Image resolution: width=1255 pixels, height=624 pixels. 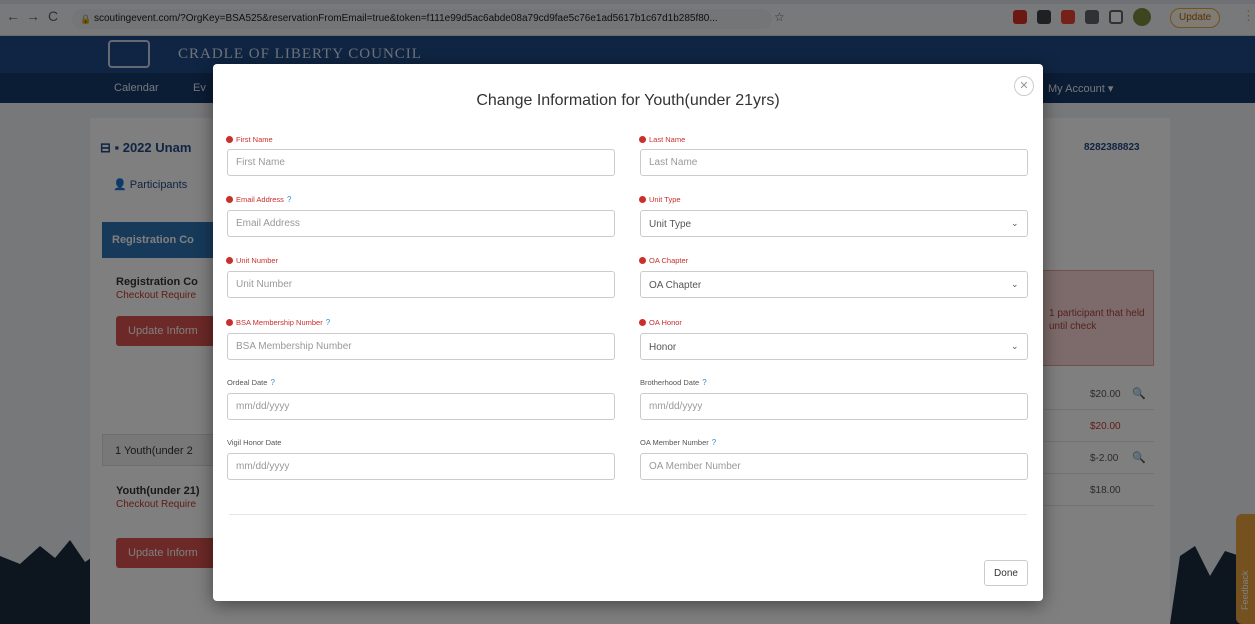 I want to click on unit-number-label: Unit Number, so click(x=252, y=260).